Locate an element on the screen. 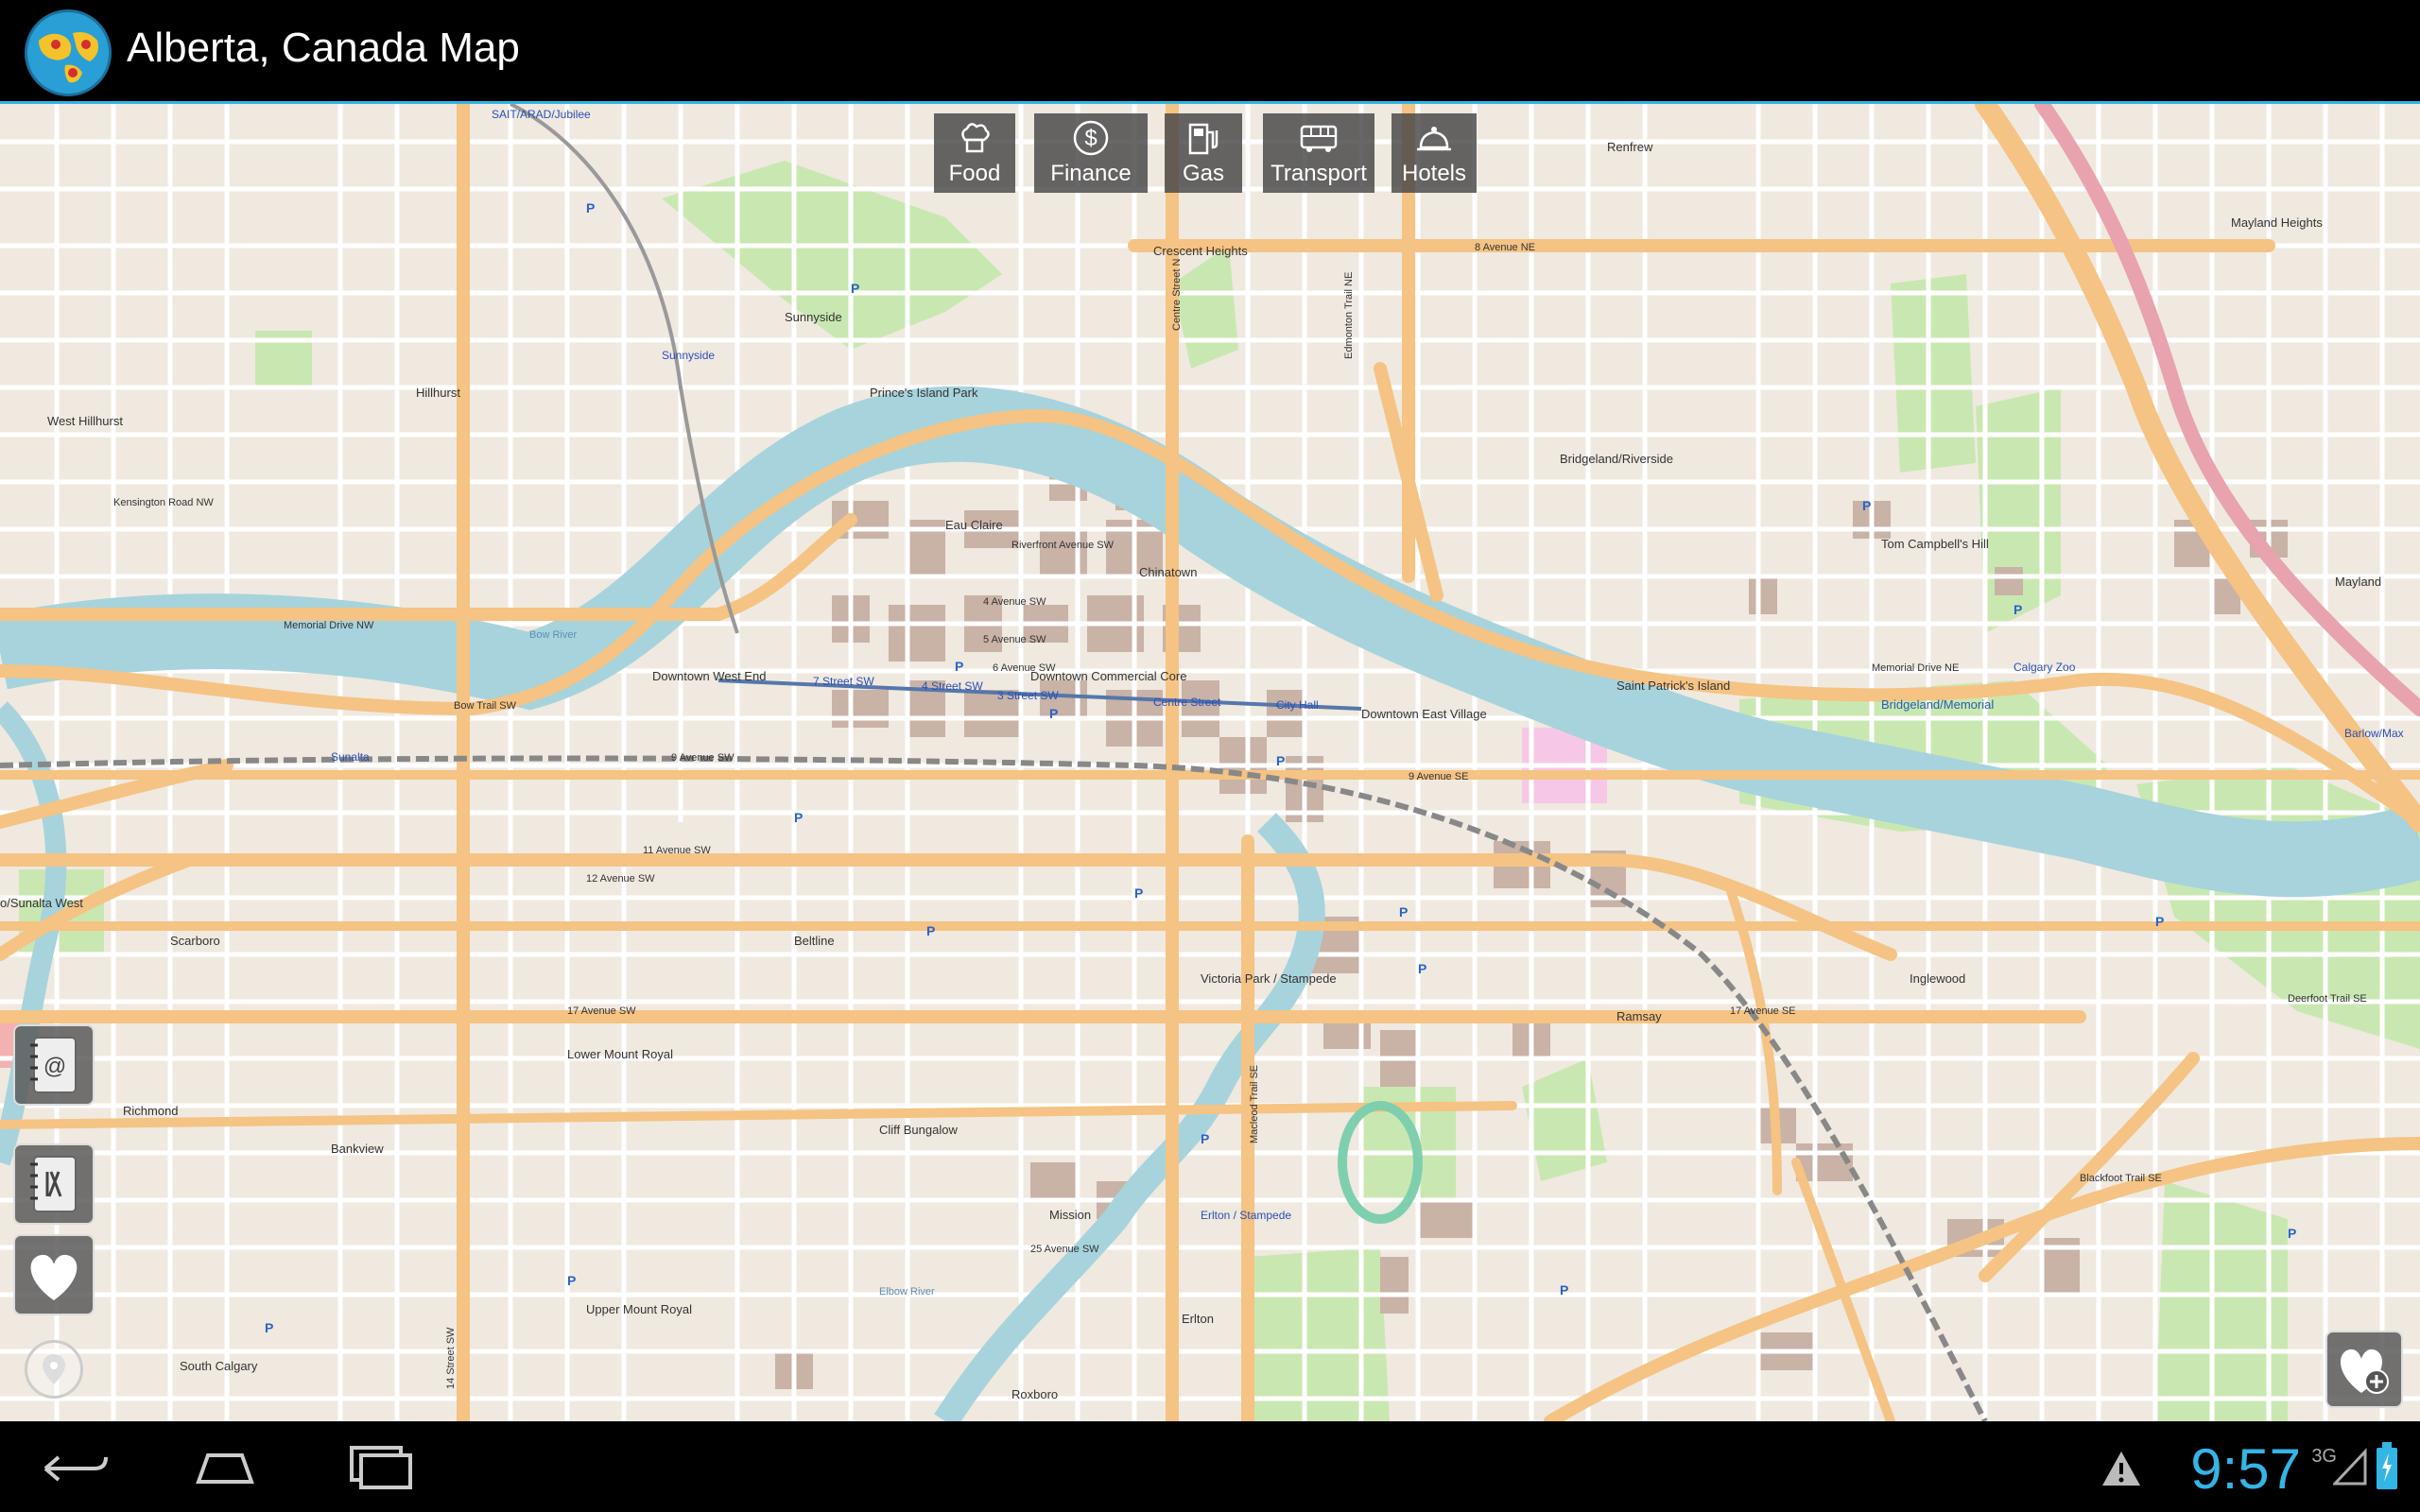 The image size is (2420, 1512). svg-text: Lower Mount Royal is located at coordinates (620, 1054).